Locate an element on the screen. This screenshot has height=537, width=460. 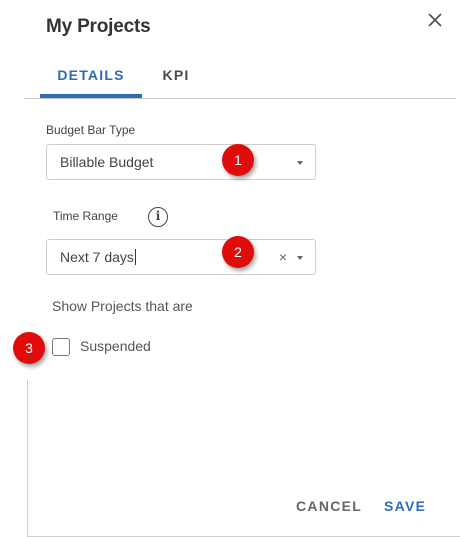
show-projects-heading: Show Projects that are is located at coordinates (122, 306).